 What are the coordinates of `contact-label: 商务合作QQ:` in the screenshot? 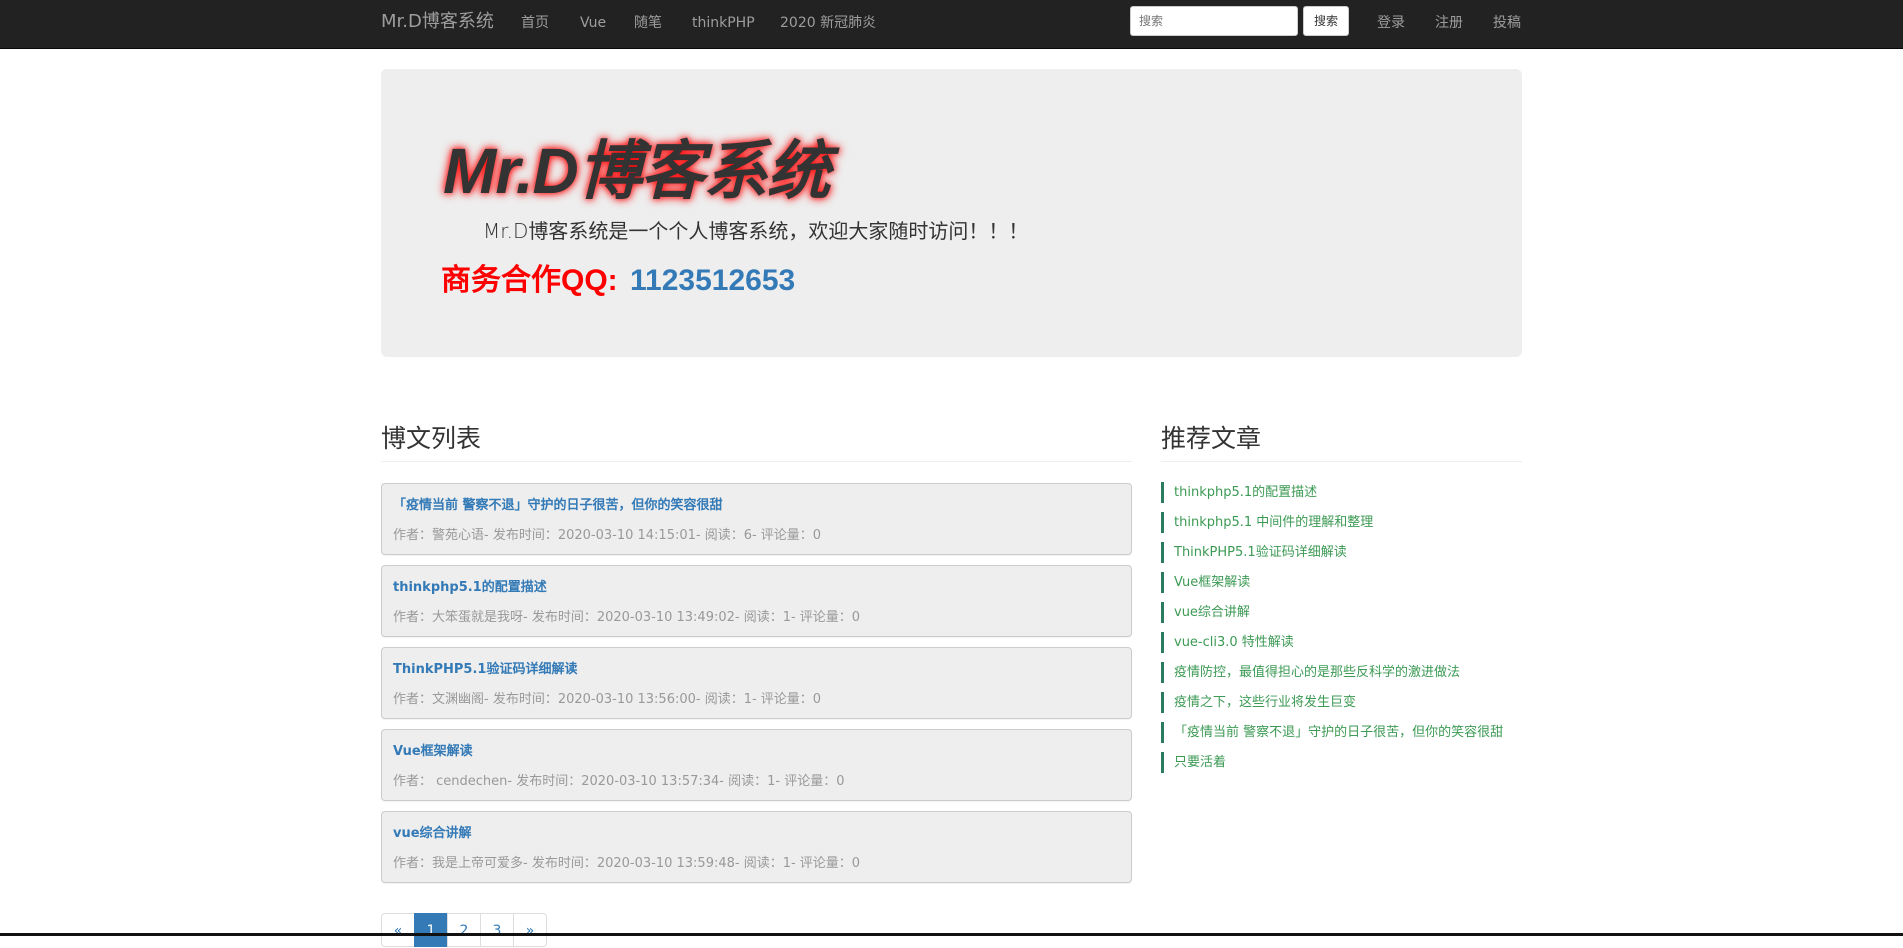 It's located at (529, 280).